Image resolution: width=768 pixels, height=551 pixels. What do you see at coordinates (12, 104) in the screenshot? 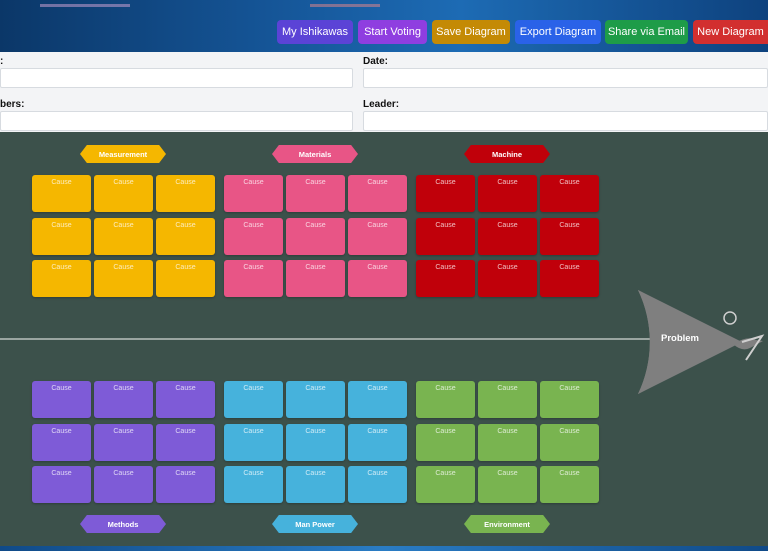
I see `members-label: bers:` at bounding box center [12, 104].